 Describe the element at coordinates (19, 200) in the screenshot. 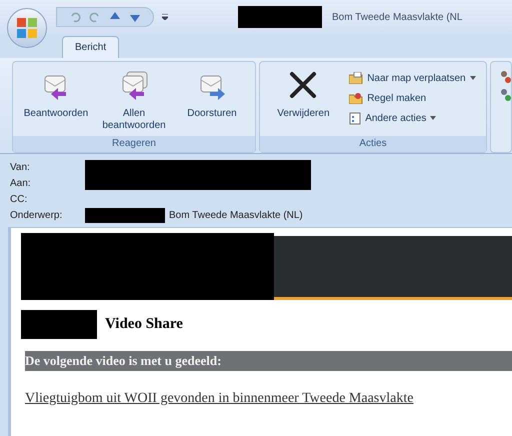

I see `field-label: CC:` at that location.